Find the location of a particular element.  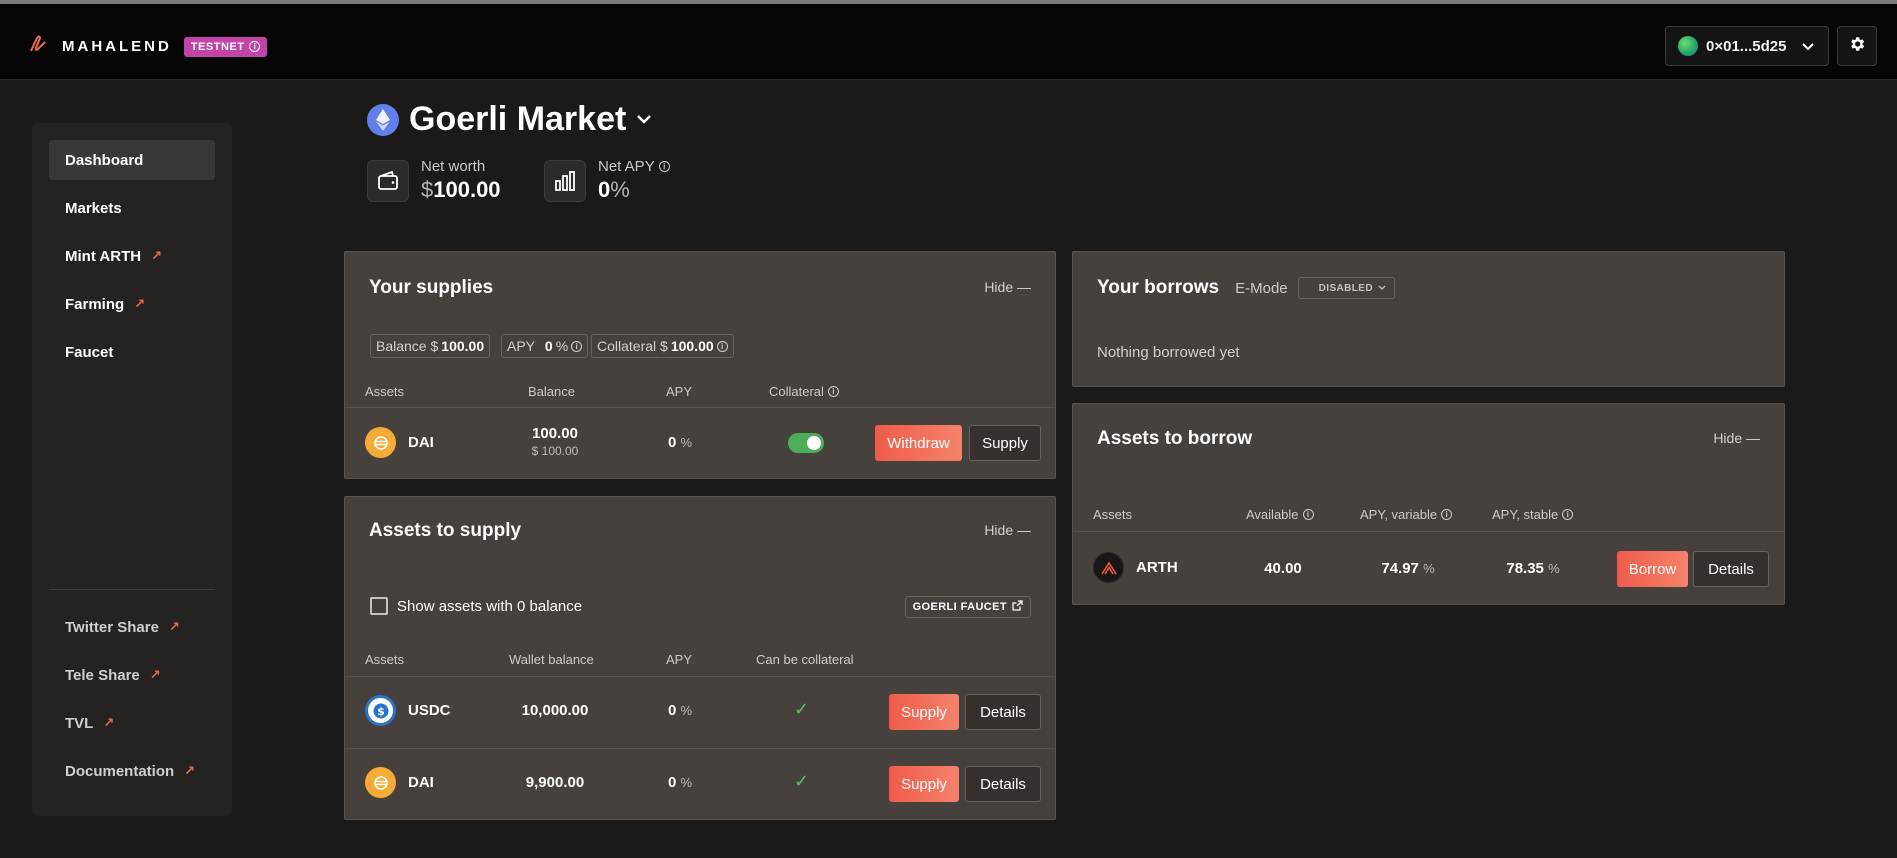

wallet-icon is located at coordinates (388, 180).